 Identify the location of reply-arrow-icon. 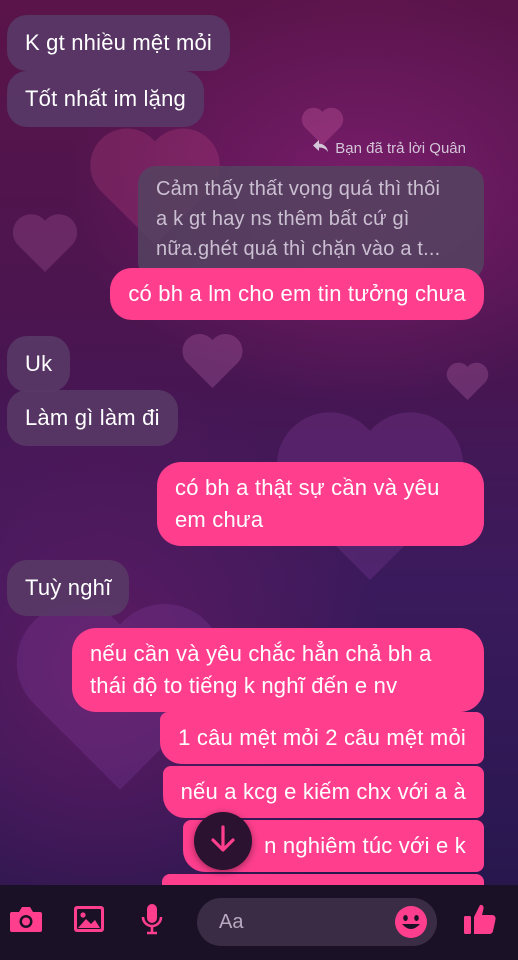
(321, 148).